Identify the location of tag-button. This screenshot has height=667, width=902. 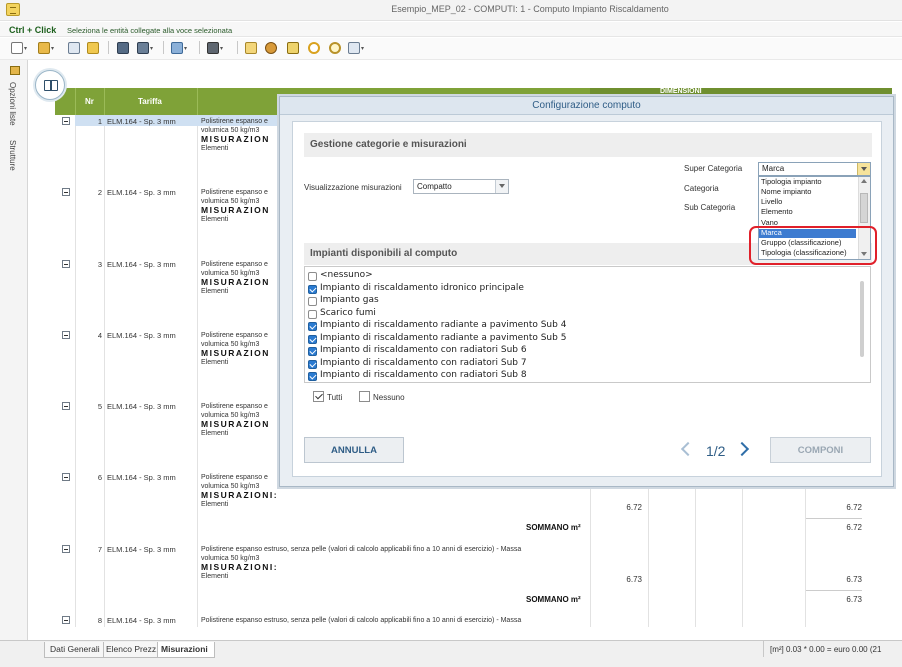
(293, 48).